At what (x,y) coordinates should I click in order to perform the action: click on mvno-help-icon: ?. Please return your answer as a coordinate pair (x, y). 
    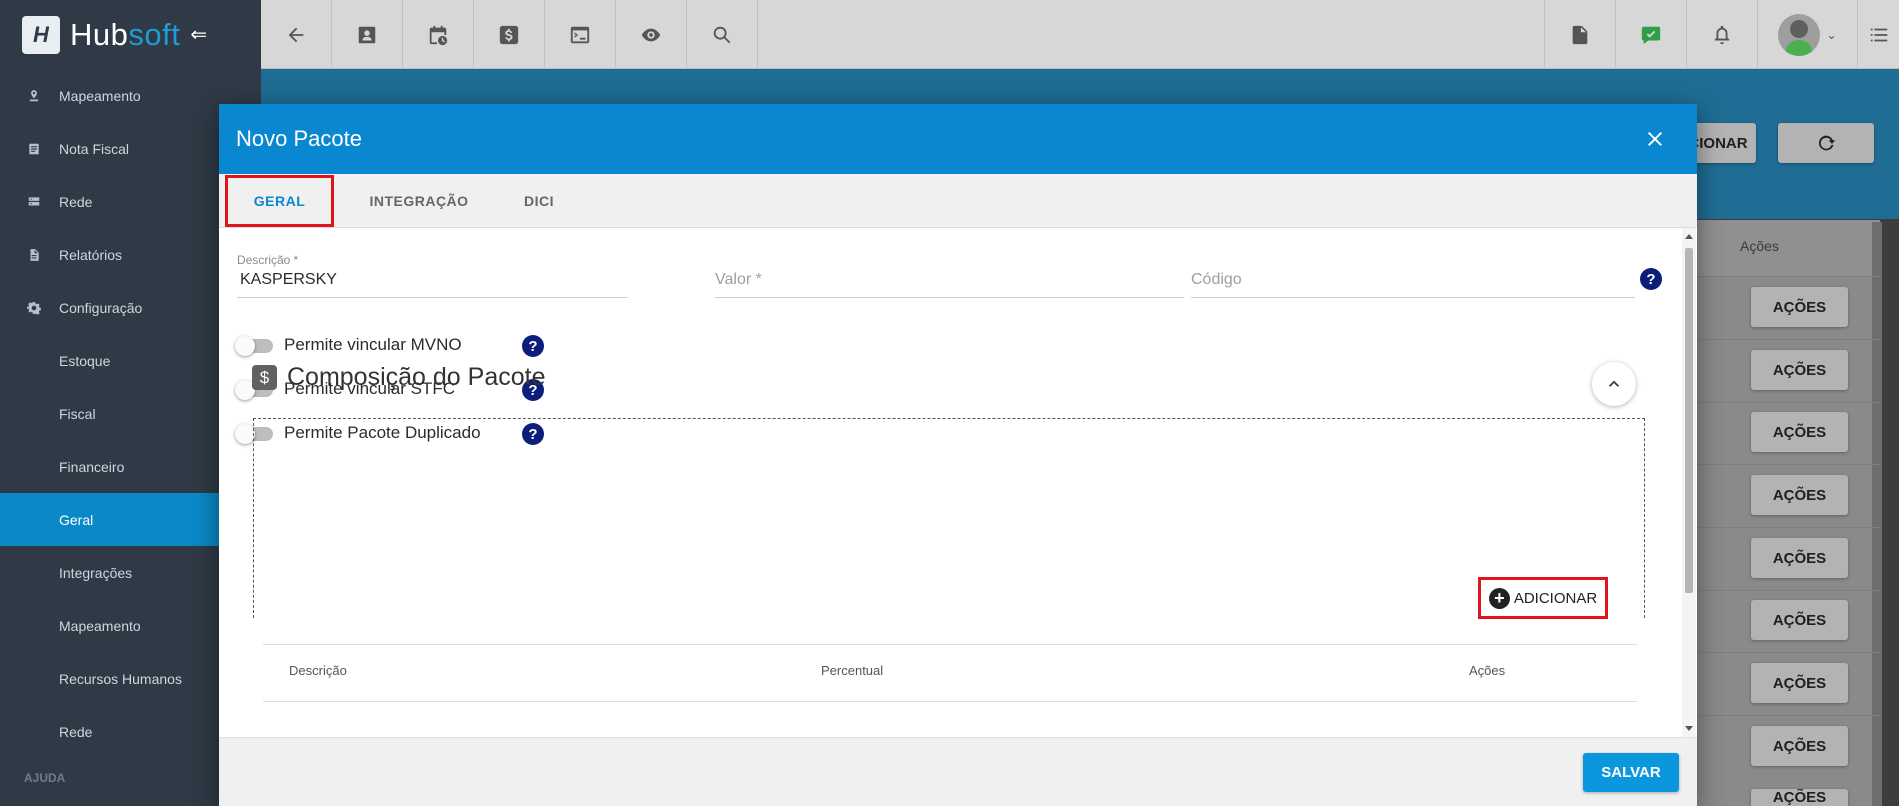
    Looking at the image, I should click on (533, 346).